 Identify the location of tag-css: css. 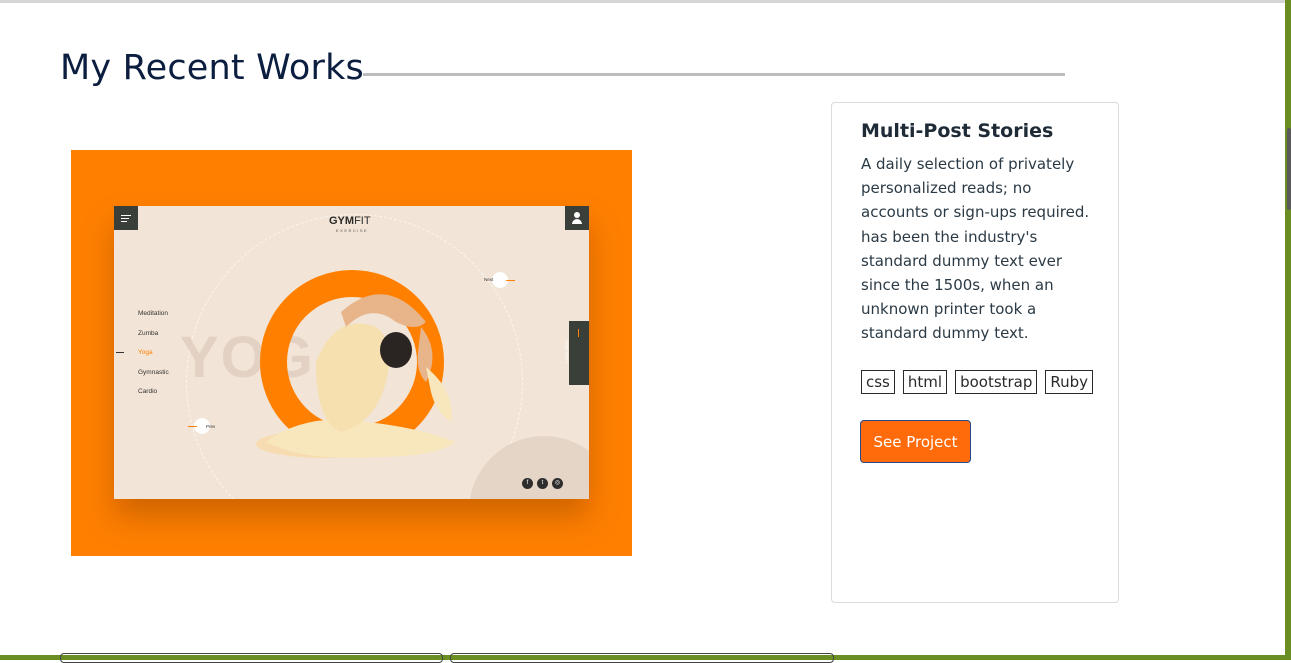
(878, 382).